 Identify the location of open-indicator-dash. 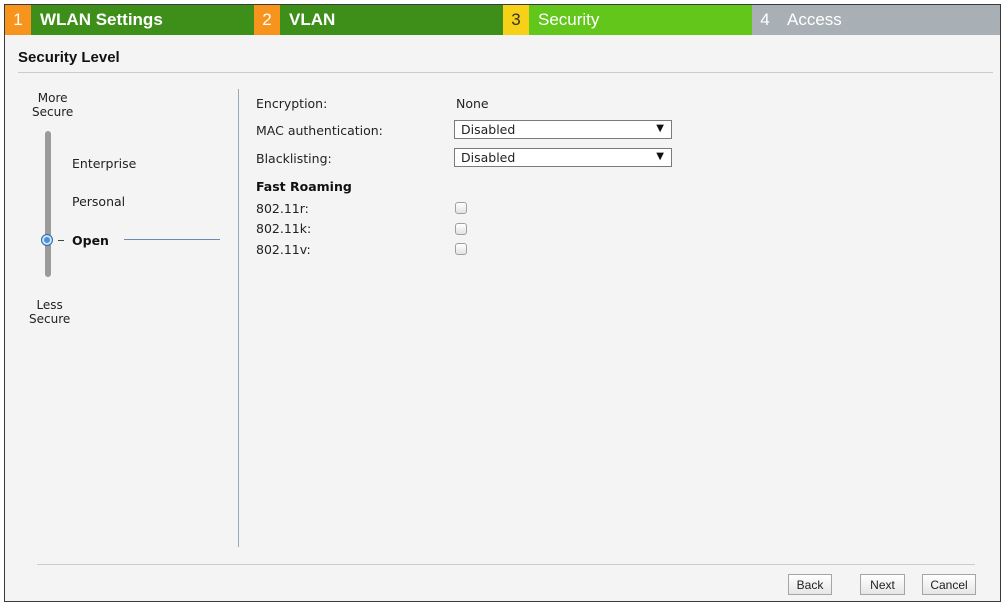
(61, 240).